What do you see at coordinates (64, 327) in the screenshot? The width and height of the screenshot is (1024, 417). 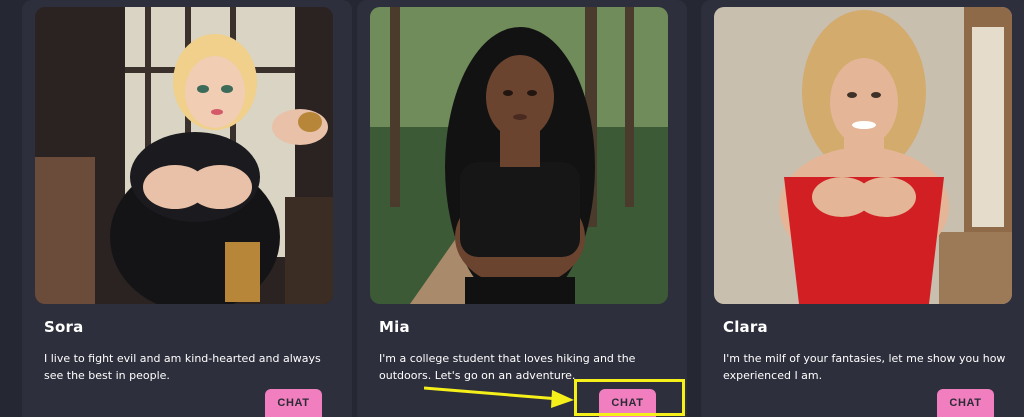 I see `character-name: Sora` at bounding box center [64, 327].